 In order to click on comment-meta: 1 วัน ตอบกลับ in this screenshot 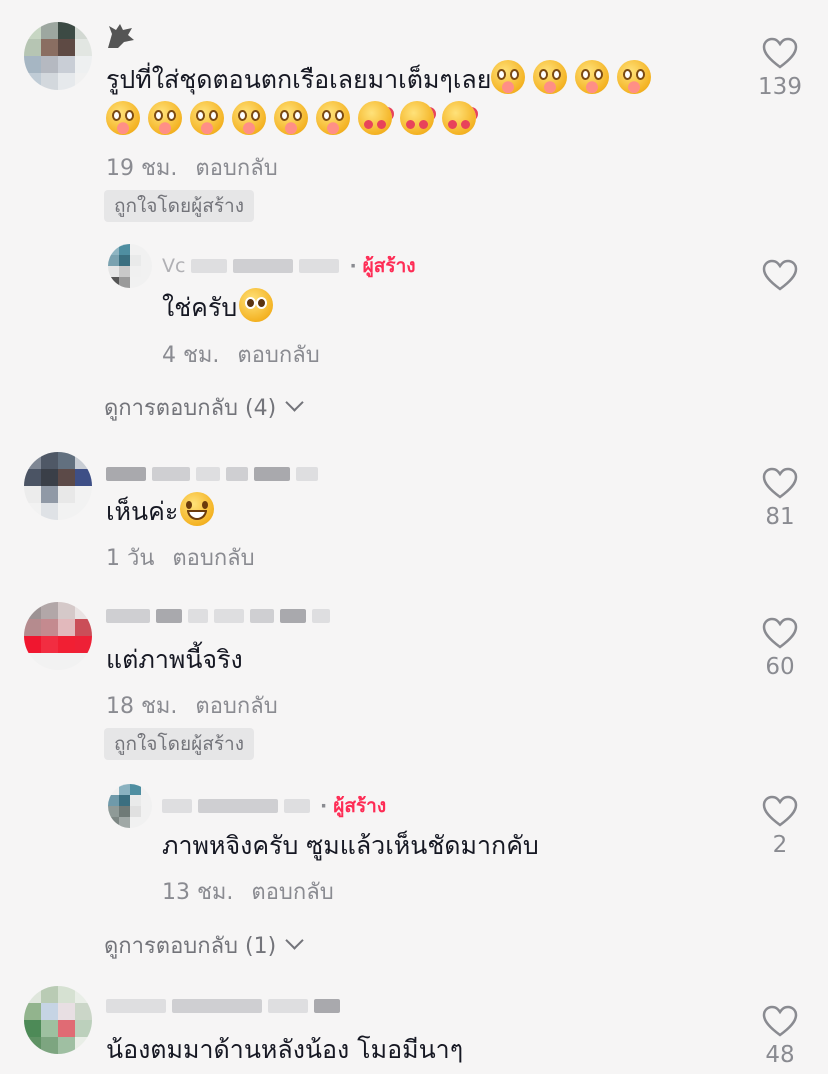, I will do `click(180, 557)`.